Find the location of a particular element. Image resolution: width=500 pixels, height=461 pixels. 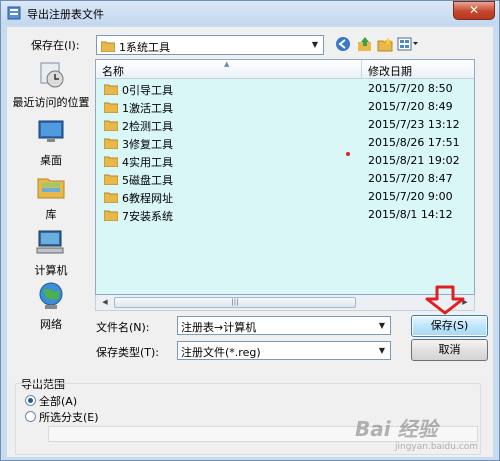

filename-input: 注册表→计算机 ▼ is located at coordinates (284, 325).